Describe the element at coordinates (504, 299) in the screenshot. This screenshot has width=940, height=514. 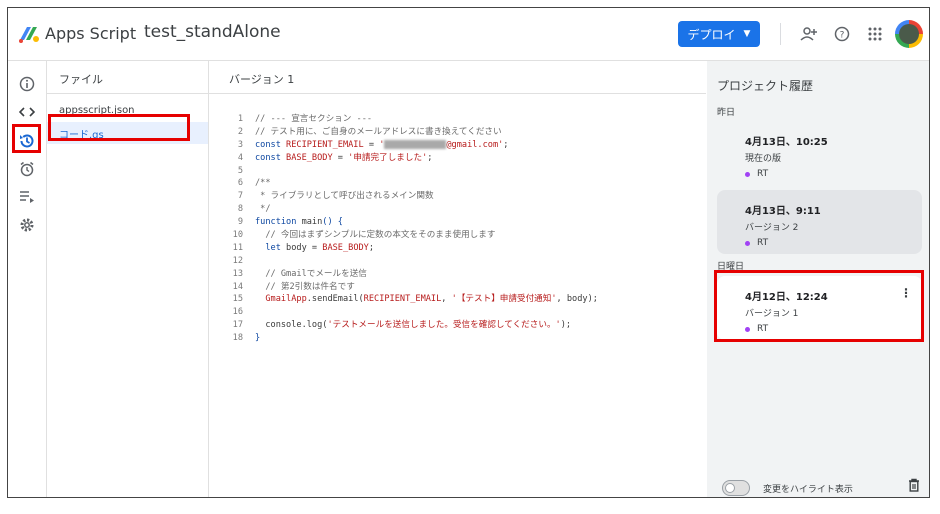
I see `code-token: '【テスト】申請受付通知'` at that location.